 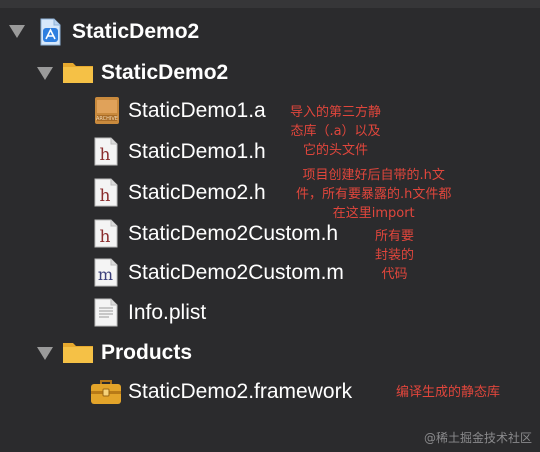 I want to click on annotation-line: 态库（.a）以及, so click(x=335, y=131).